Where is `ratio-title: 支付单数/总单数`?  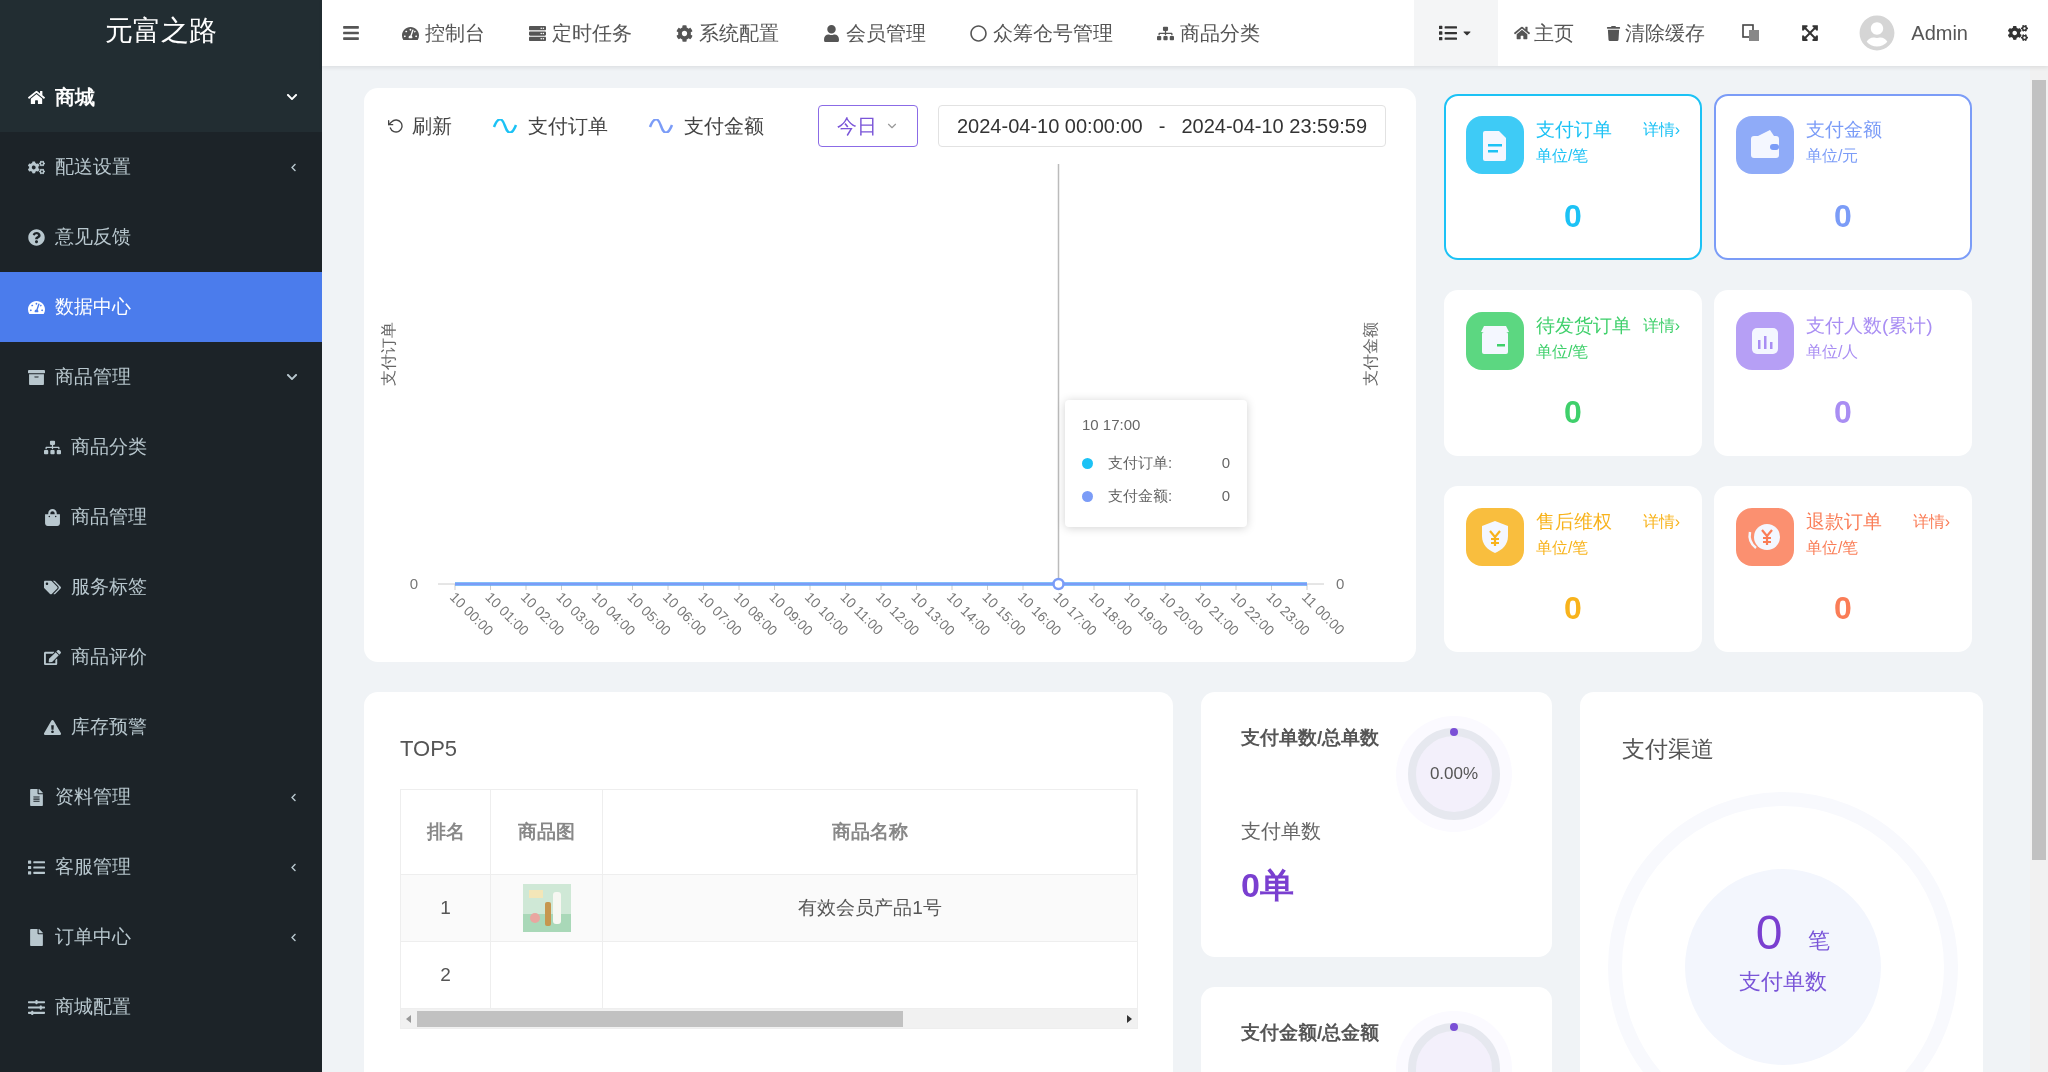
ratio-title: 支付单数/总单数 is located at coordinates (1310, 738).